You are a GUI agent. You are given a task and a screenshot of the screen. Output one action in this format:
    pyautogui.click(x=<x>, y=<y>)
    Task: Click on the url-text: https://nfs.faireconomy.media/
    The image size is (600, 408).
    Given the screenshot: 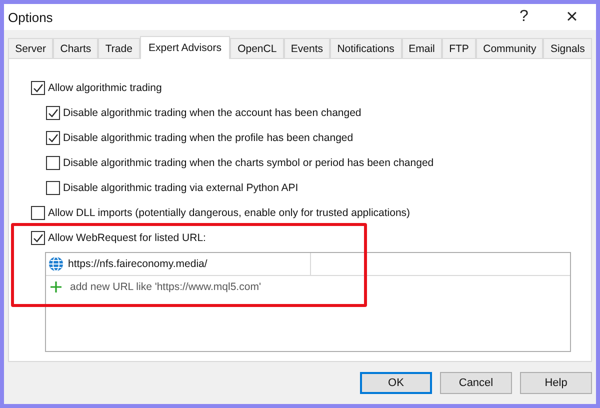 What is the action you would take?
    pyautogui.click(x=138, y=264)
    